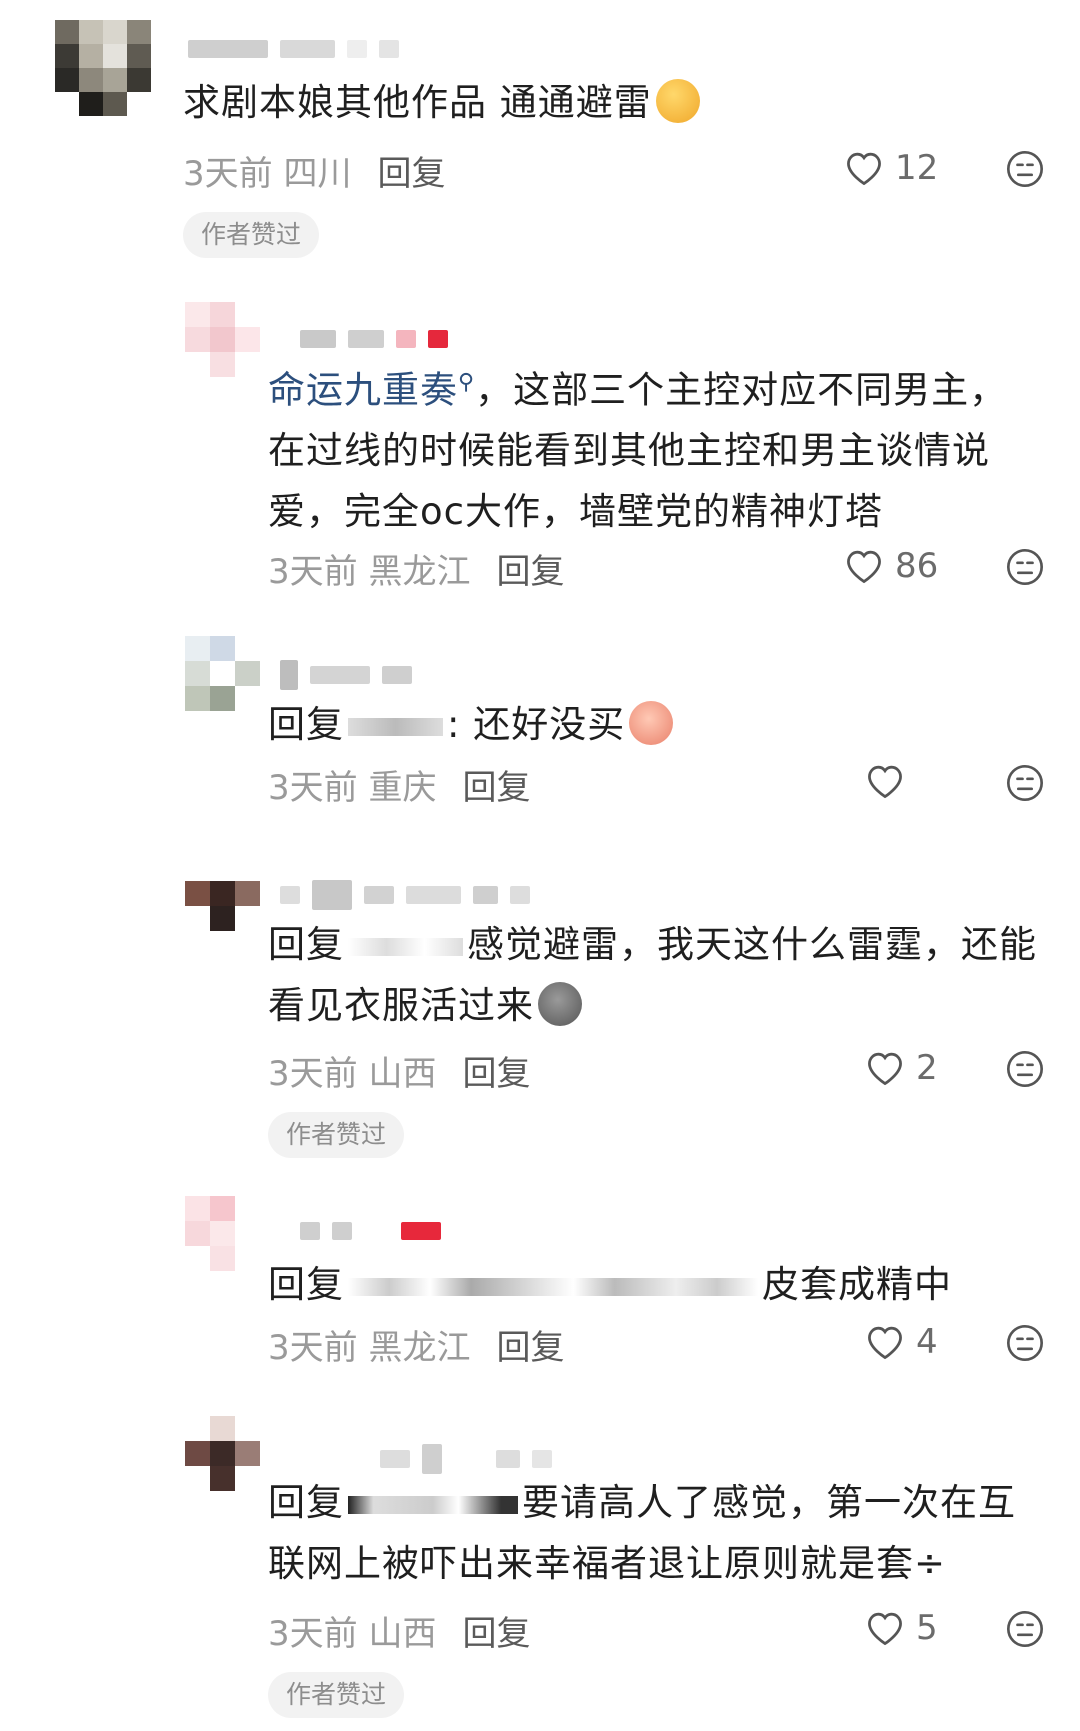 The height and width of the screenshot is (1731, 1080). Describe the element at coordinates (652, 975) in the screenshot. I see `comment-text: 回复 感觉避雷，我天这什么雷霆，还能看见衣服活过来` at that location.